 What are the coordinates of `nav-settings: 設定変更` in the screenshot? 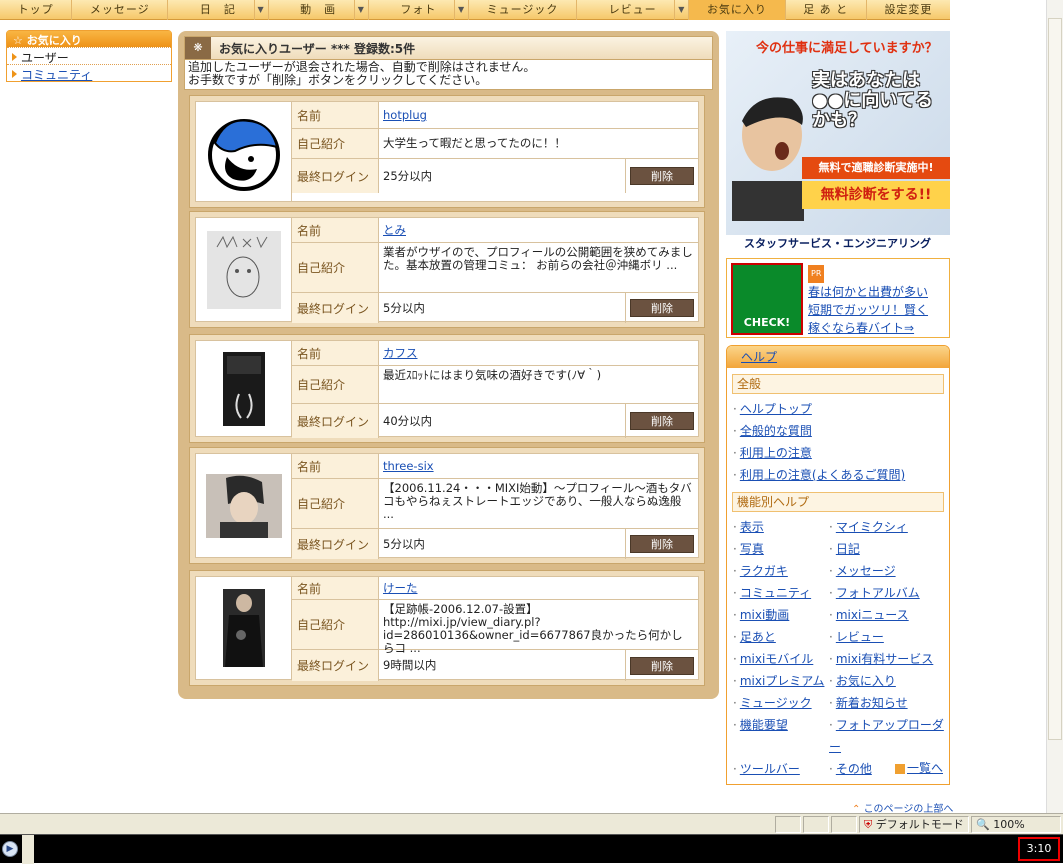 It's located at (908, 10).